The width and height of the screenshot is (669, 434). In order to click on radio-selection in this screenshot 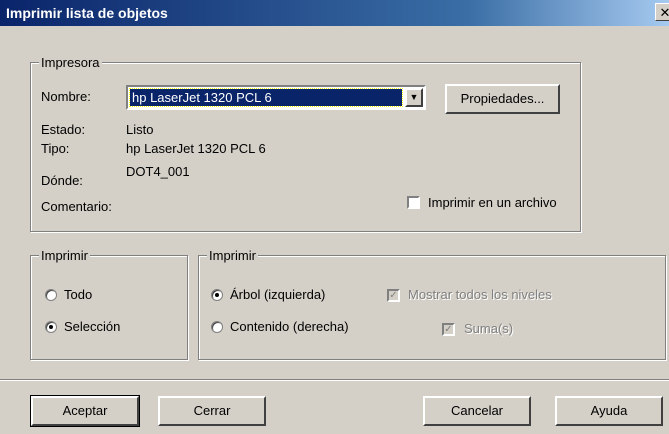, I will do `click(51, 327)`.